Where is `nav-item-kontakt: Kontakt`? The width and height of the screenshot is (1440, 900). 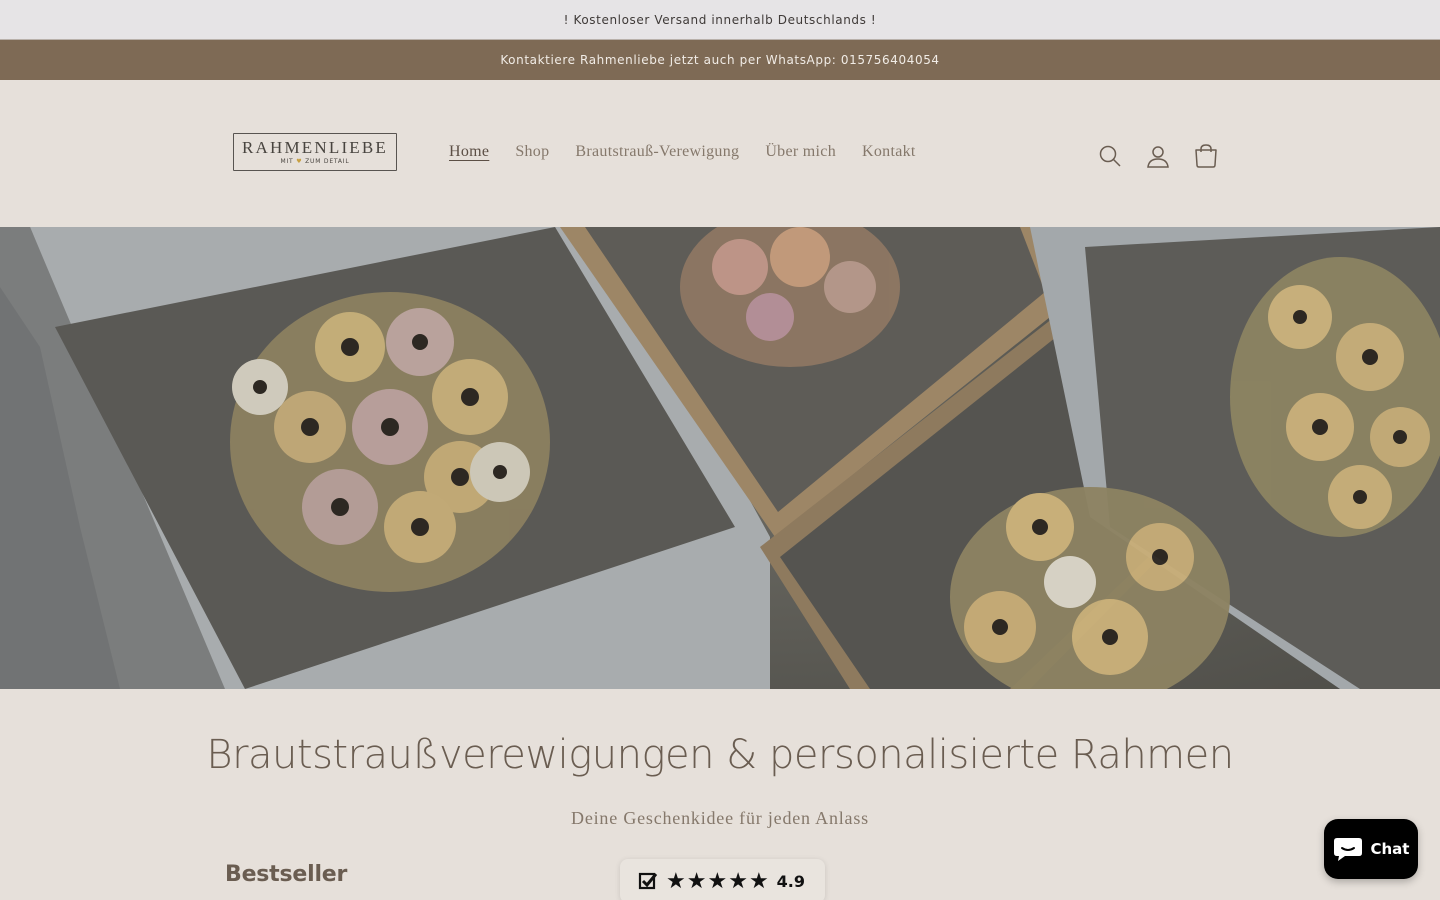
nav-item-kontakt: Kontakt is located at coordinates (889, 152).